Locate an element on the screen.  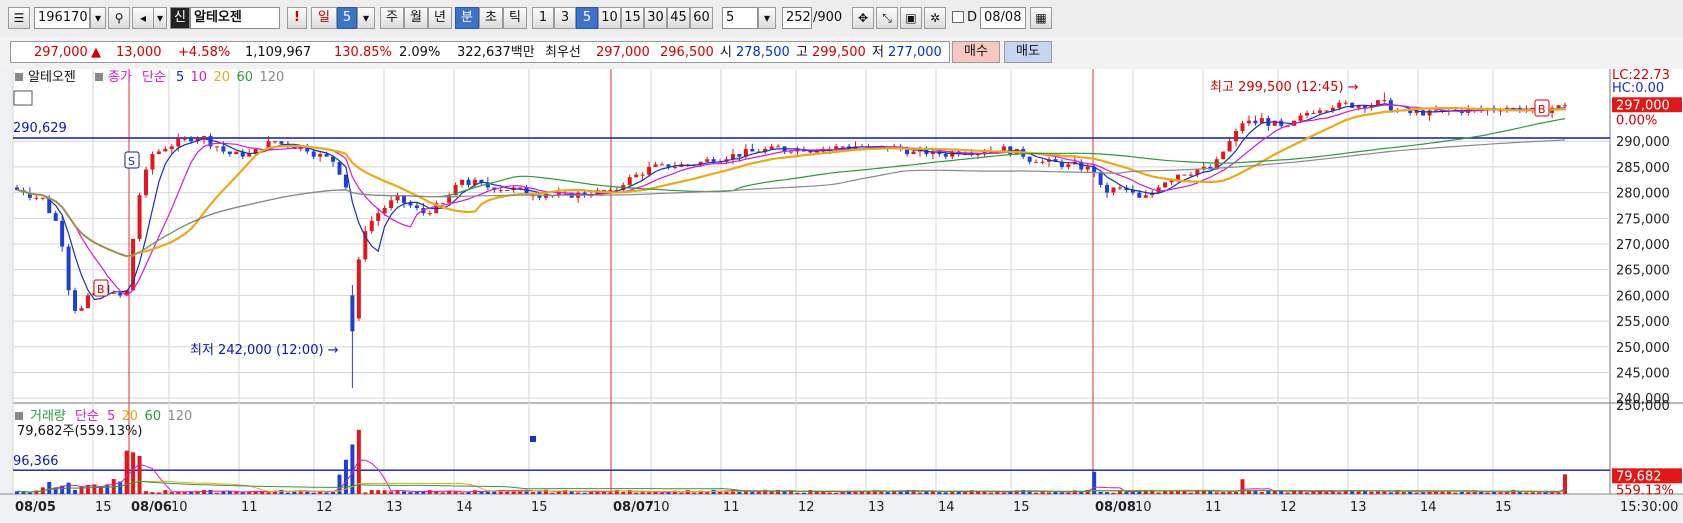
volume-legend-item: 거래량 is located at coordinates (48, 416).